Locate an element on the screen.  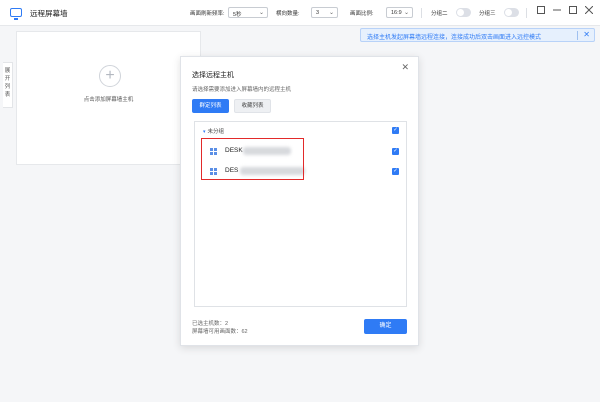
horizontal-count-select: 3 ⌄ is located at coordinates (324, 12).